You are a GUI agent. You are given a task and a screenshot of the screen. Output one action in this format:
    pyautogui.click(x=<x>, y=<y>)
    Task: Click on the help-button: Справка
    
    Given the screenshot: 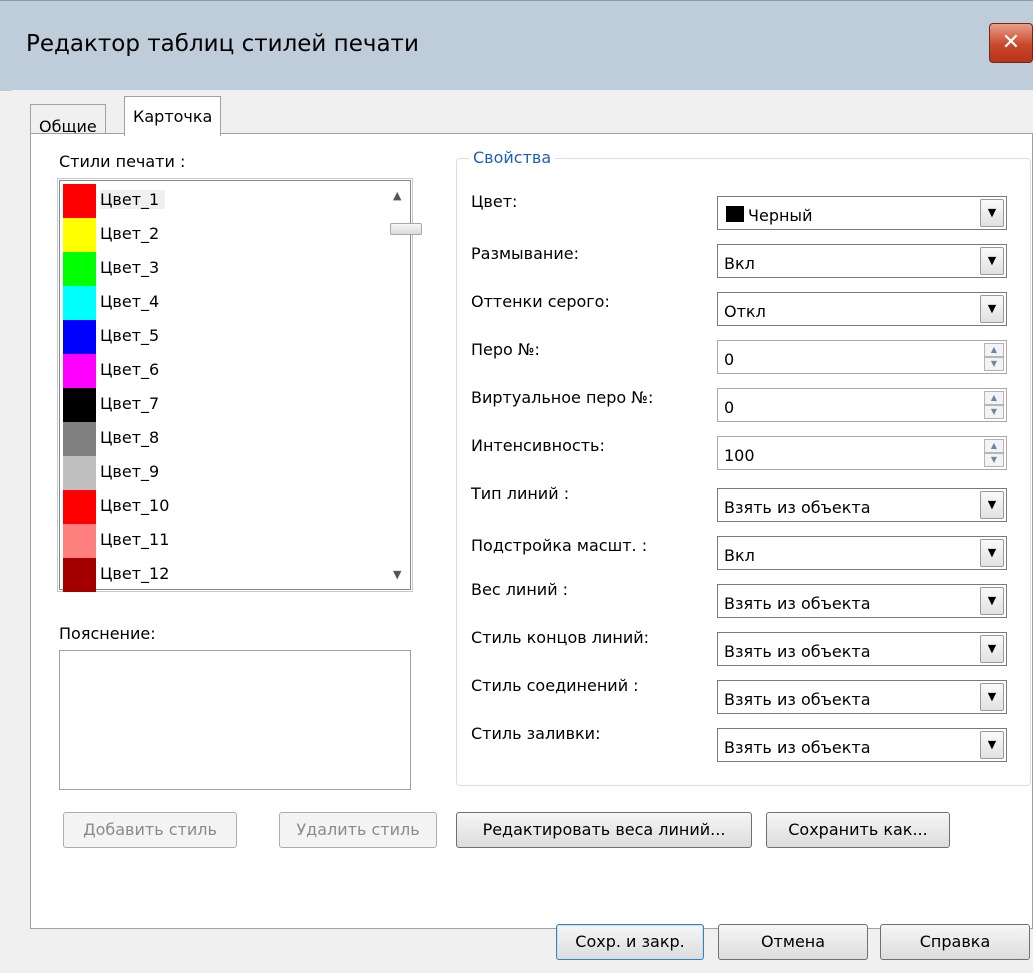 What is the action you would take?
    pyautogui.click(x=955, y=942)
    